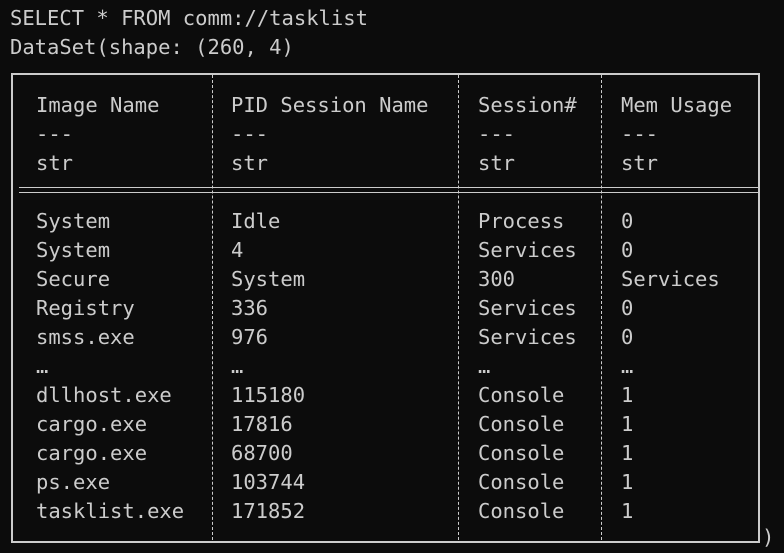 This screenshot has width=784, height=553. Describe the element at coordinates (237, 250) in the screenshot. I see `table-cell: 4` at that location.